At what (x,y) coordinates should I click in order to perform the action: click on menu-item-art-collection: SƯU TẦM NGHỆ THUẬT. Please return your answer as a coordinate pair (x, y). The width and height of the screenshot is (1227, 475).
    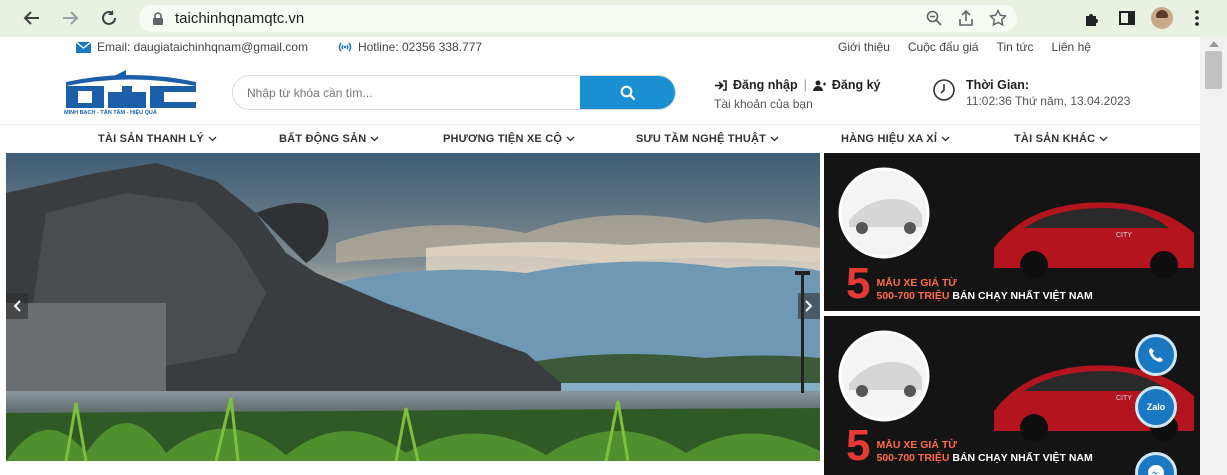
    Looking at the image, I should click on (707, 139).